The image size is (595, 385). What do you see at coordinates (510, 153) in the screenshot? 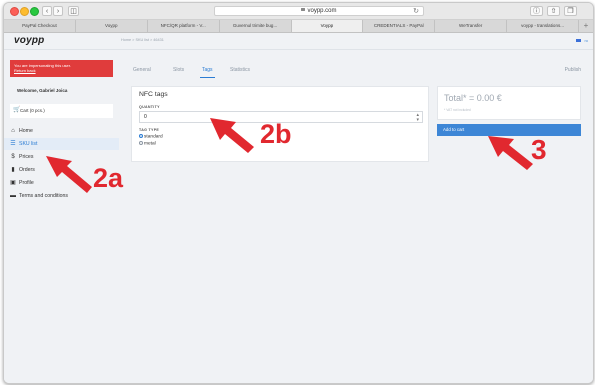
I see `arrow-3-icon` at bounding box center [510, 153].